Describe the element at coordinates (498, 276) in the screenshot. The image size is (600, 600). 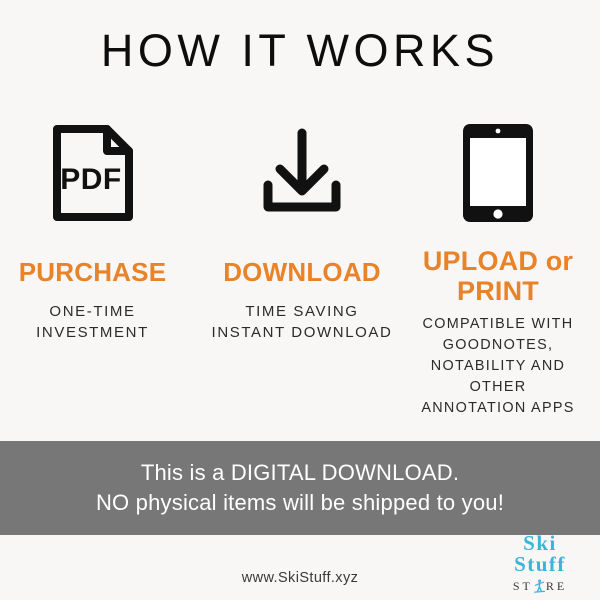
I see `step-heading-upload-print: UPLOAD or PRINT` at that location.